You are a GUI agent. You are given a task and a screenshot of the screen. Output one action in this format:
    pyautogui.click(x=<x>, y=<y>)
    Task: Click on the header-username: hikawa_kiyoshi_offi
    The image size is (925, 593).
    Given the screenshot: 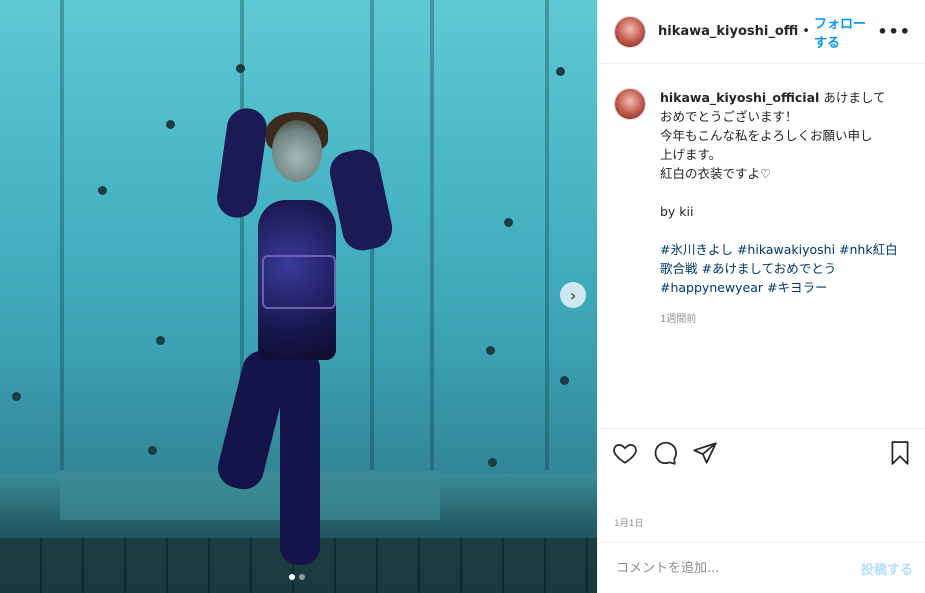 What is the action you would take?
    pyautogui.click(x=728, y=31)
    